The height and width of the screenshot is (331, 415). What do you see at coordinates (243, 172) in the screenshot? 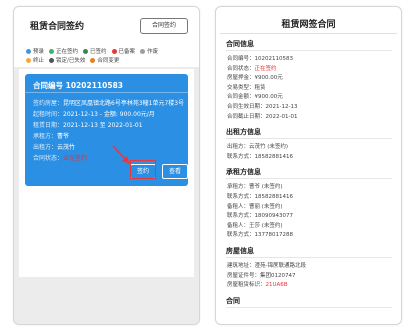
I see `section-heading: 承租方信息` at bounding box center [243, 172].